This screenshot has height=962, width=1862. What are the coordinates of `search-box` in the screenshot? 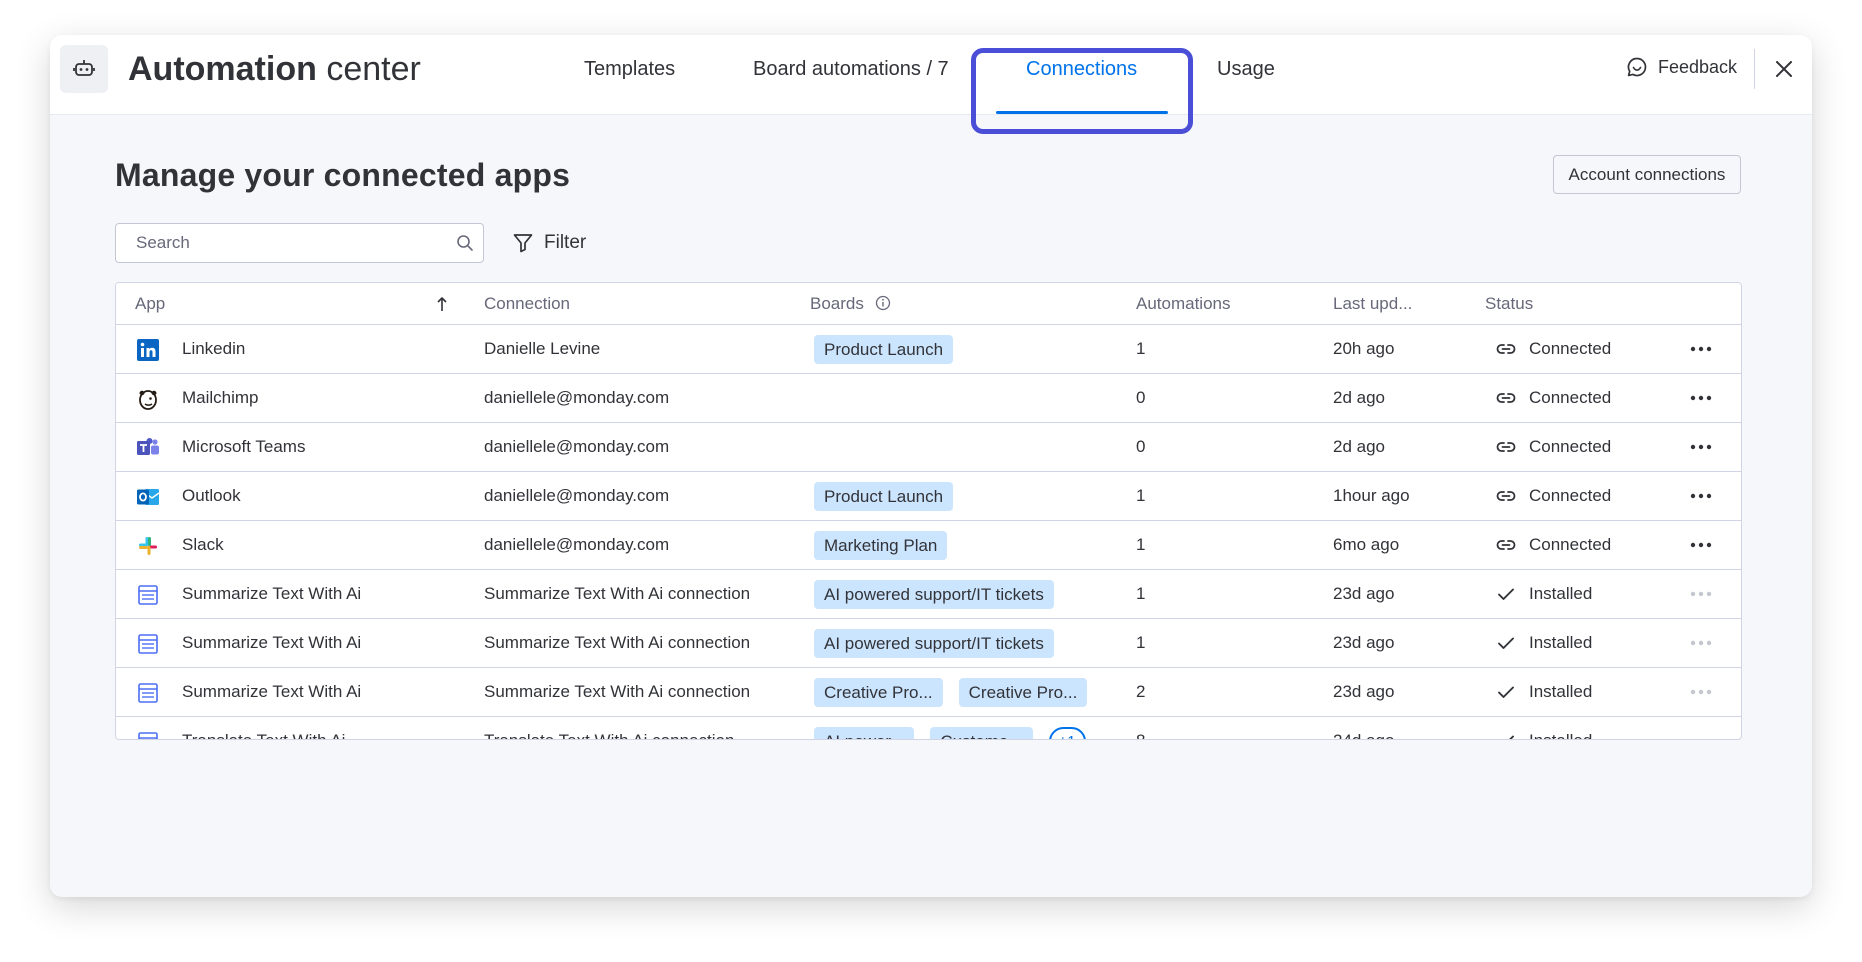 It's located at (299, 243).